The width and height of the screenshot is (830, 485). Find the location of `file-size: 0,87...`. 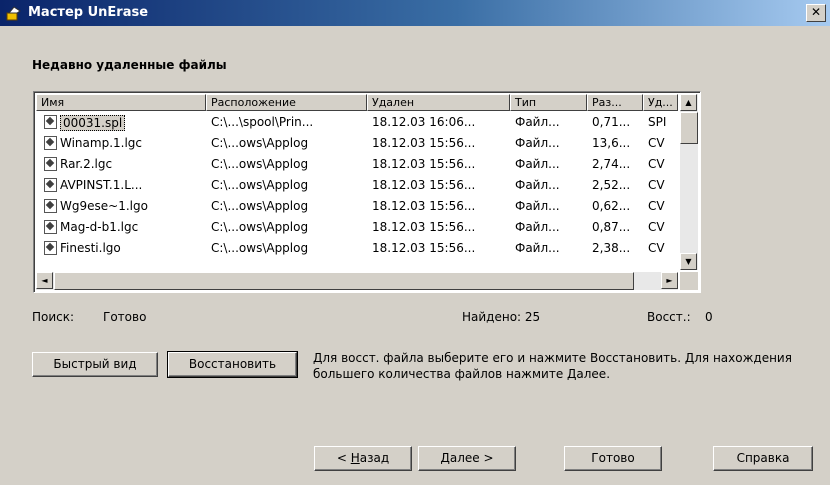

file-size: 0,87... is located at coordinates (611, 227).